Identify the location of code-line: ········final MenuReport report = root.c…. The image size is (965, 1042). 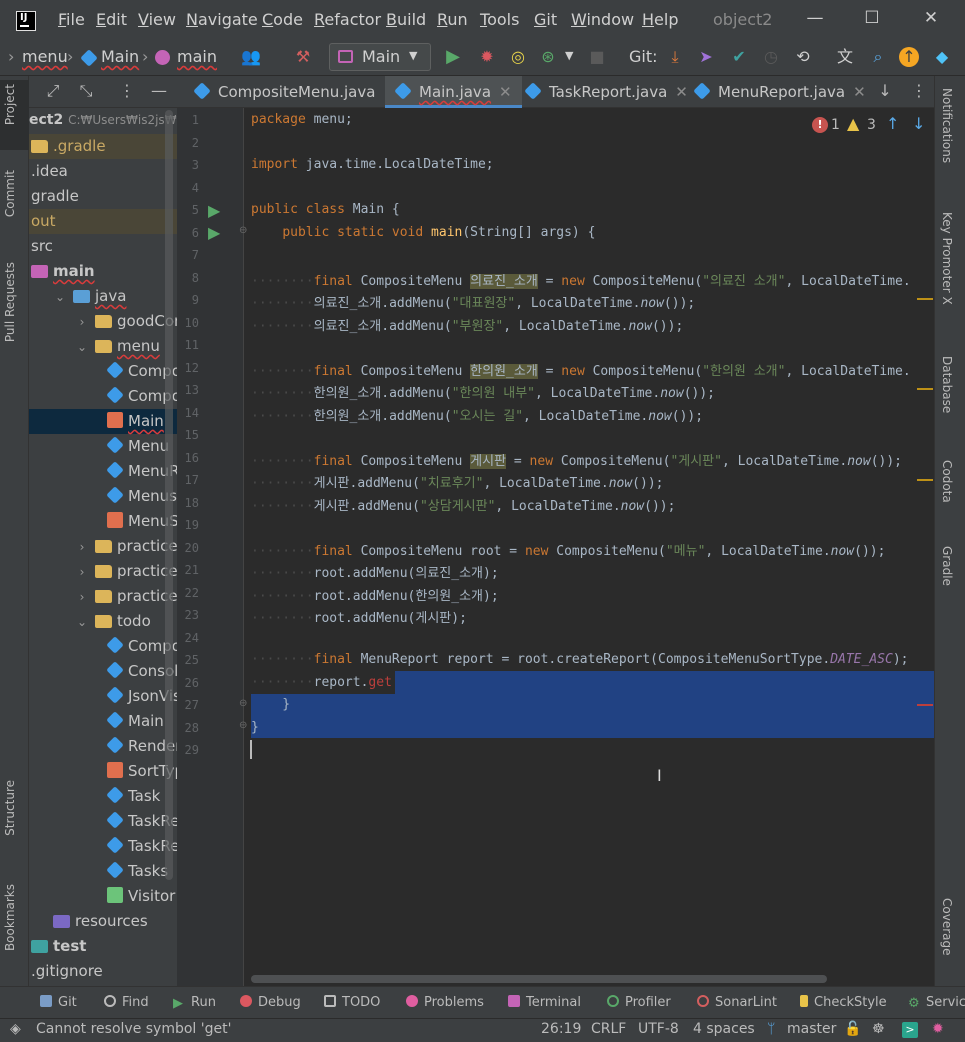
(579, 659).